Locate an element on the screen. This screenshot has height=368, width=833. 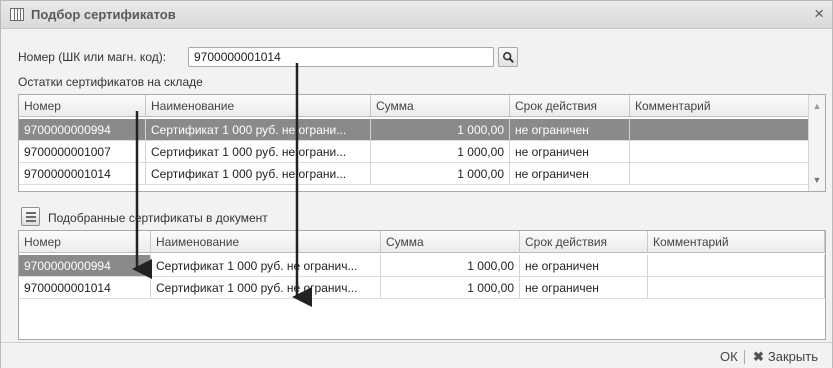
dialog-footer: ОК ✖ Закрыть is located at coordinates (416, 355).